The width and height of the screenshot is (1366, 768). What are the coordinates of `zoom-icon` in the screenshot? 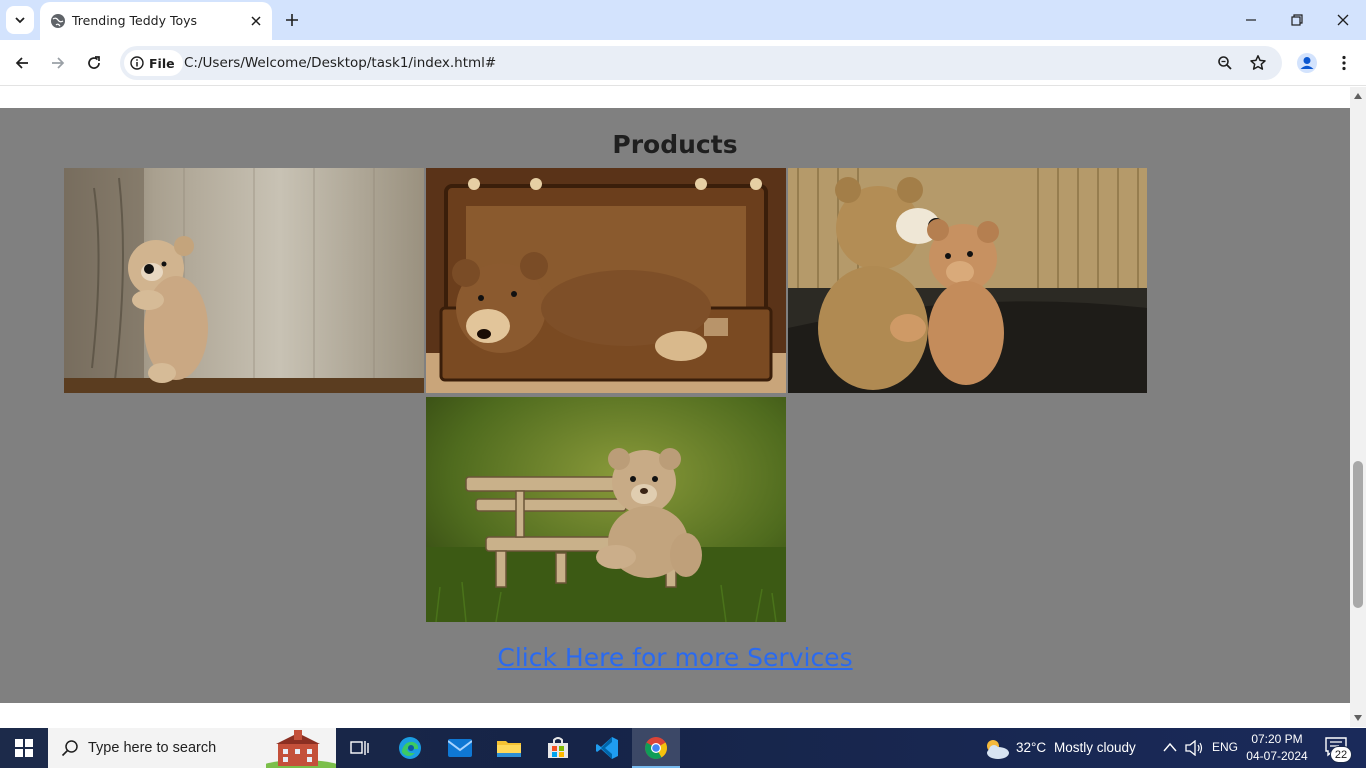 It's located at (1225, 63).